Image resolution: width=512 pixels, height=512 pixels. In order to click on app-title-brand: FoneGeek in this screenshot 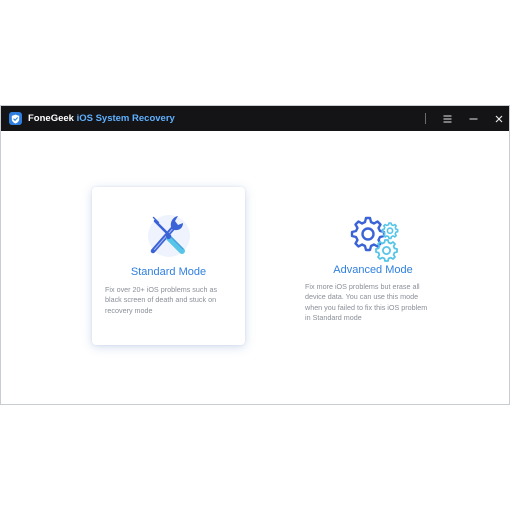, I will do `click(51, 118)`.